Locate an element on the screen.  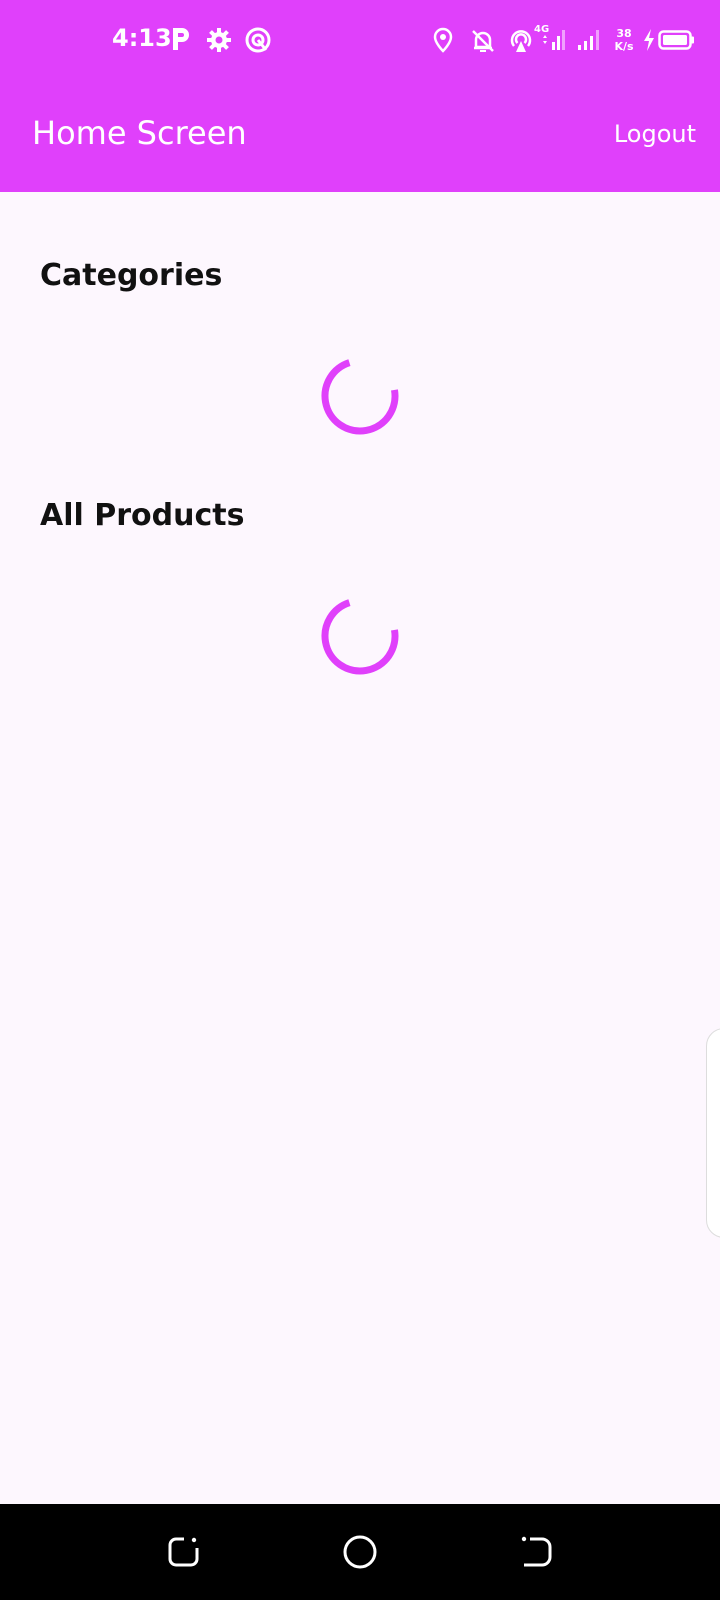
app-bar: 4:13 4G 38 K/s Home Screen Logout is located at coordinates (360, 96).